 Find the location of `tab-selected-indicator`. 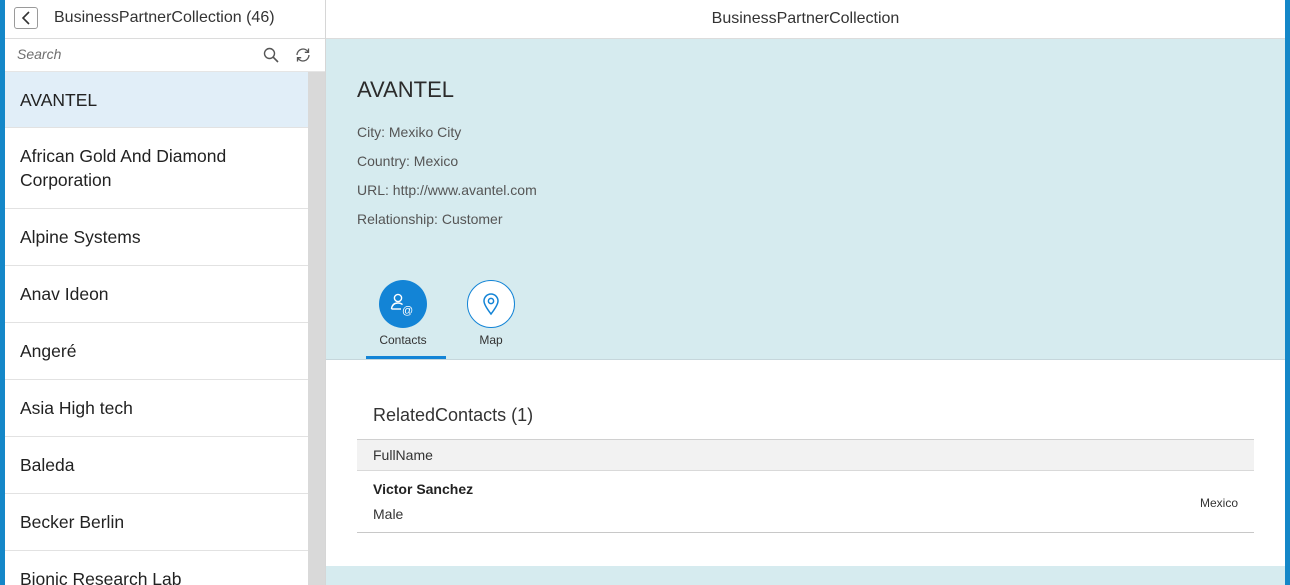

tab-selected-indicator is located at coordinates (406, 357).